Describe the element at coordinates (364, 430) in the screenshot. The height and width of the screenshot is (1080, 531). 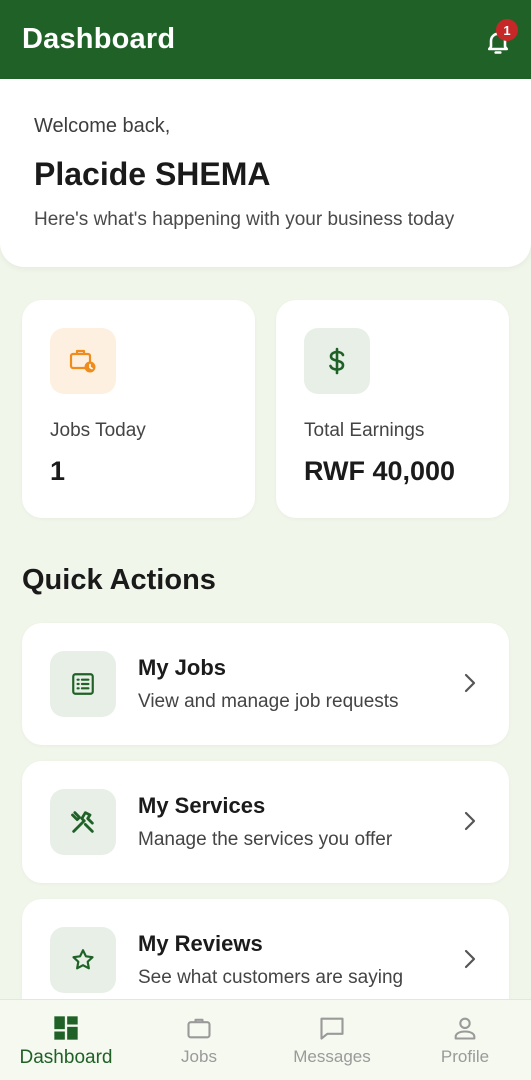
I see `stat-label: Total Earnings` at that location.